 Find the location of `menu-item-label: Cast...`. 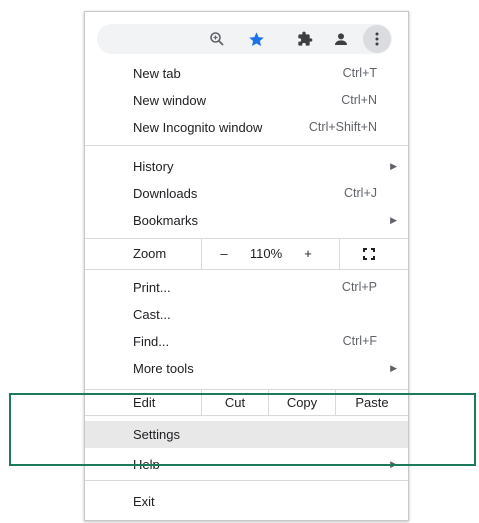

menu-item-label: Cast... is located at coordinates (152, 314).